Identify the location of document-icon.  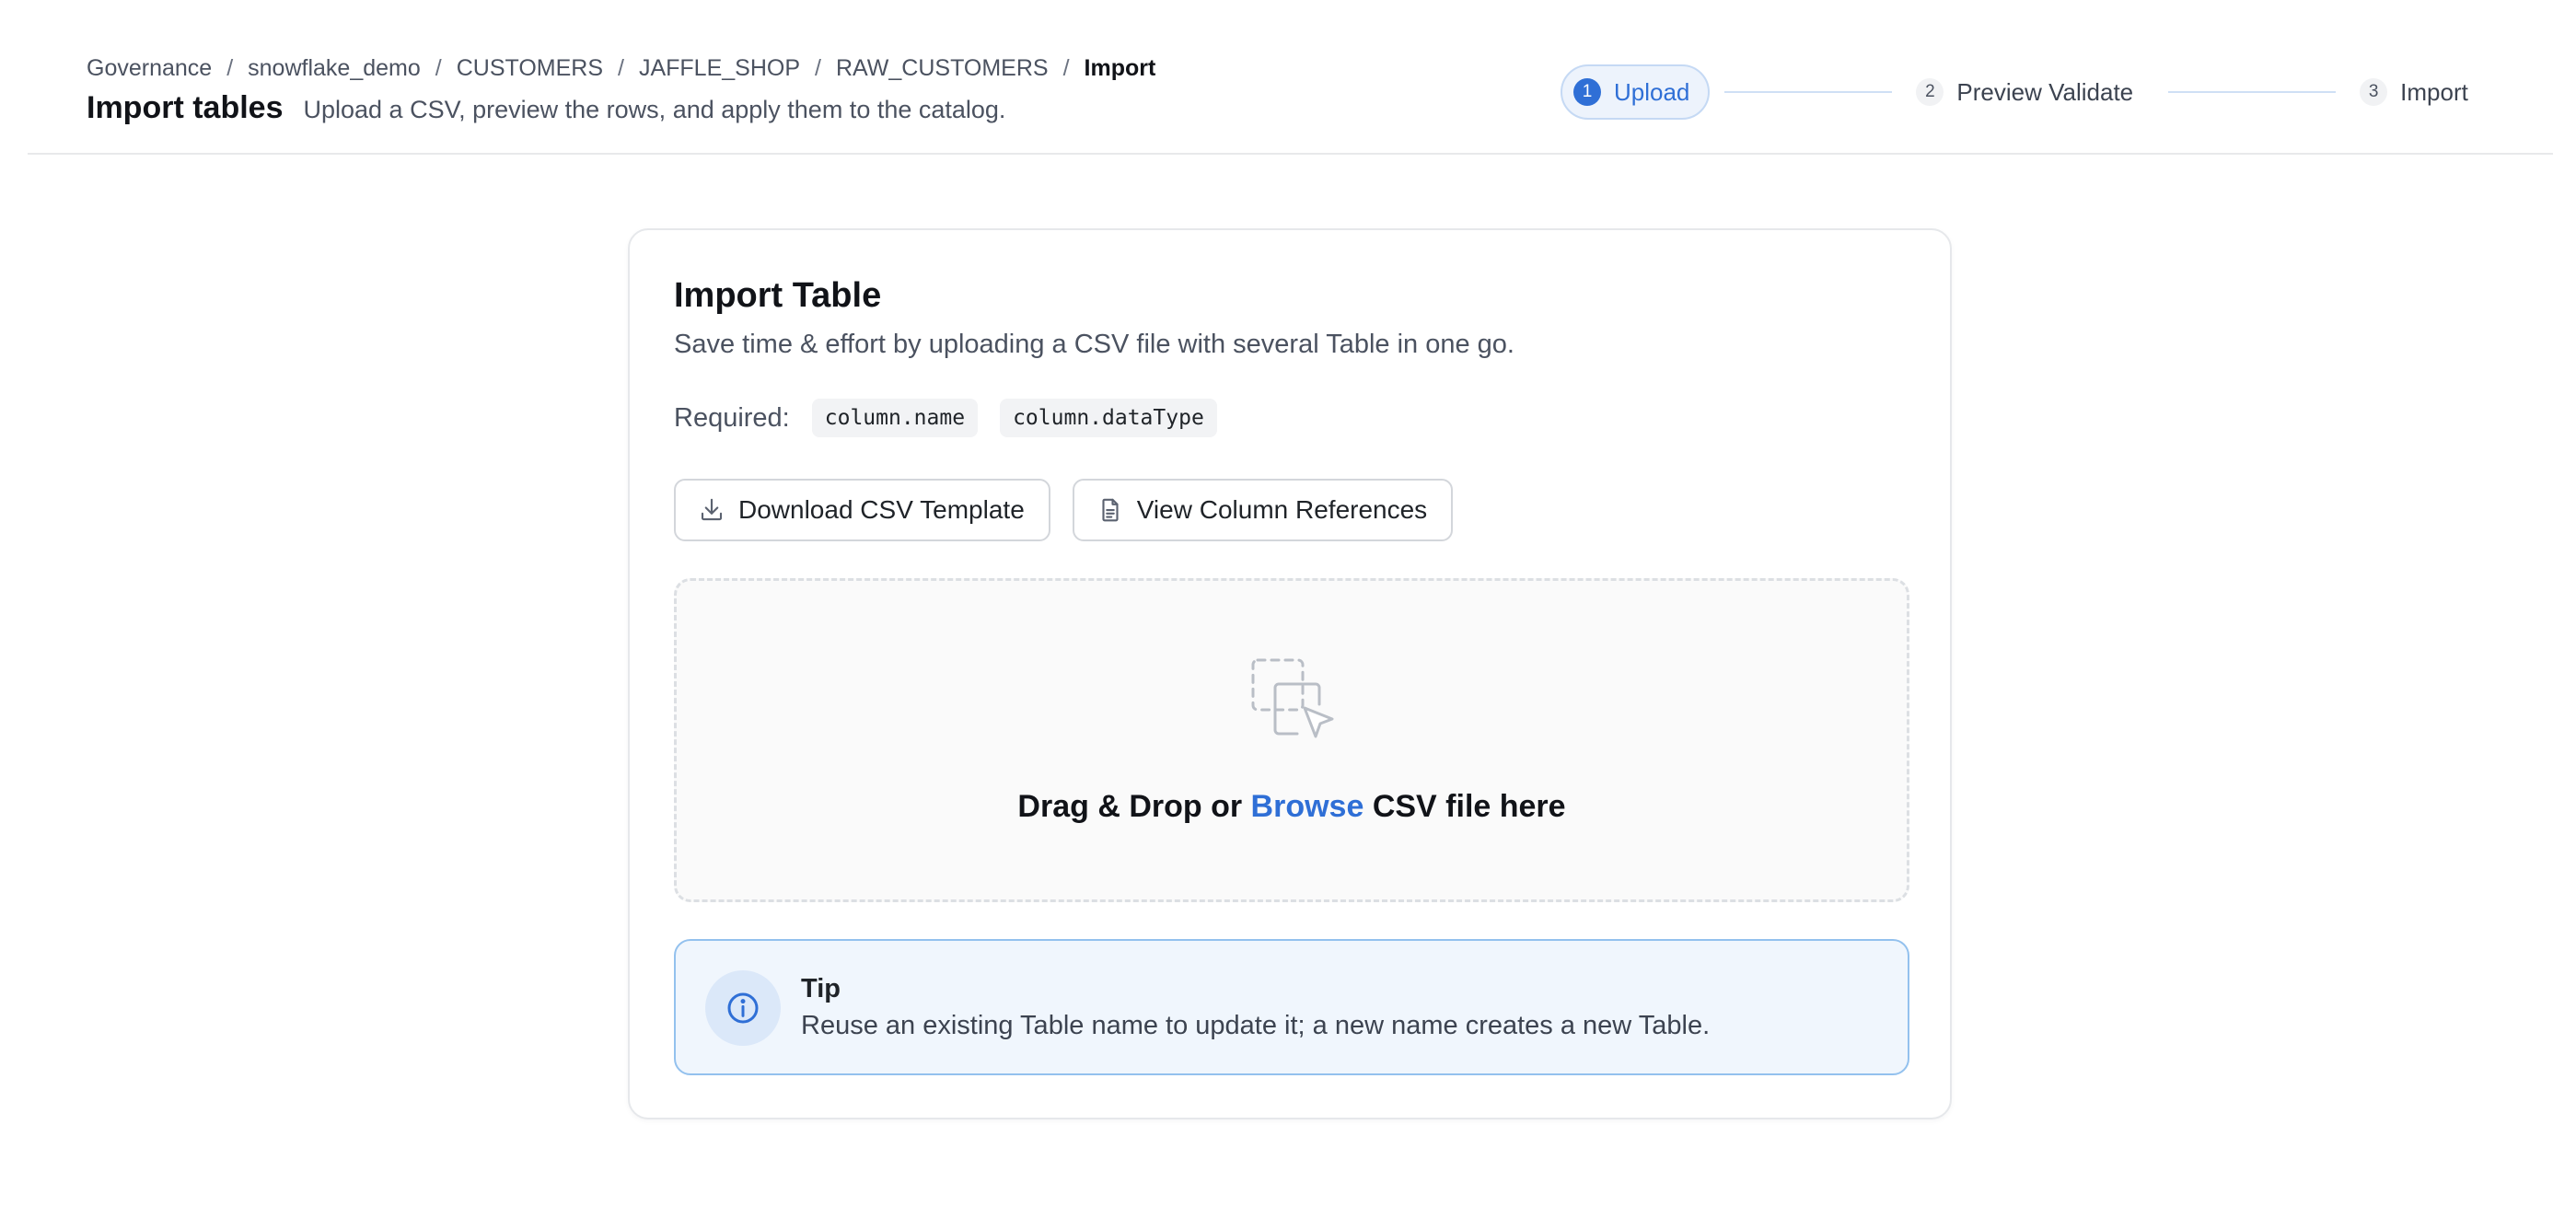
(1110, 510).